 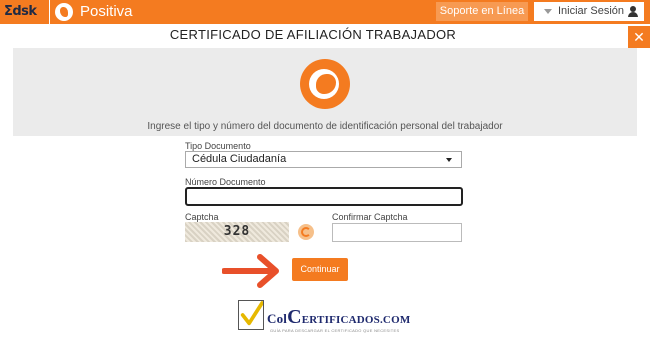 I want to click on doc-type-select: Cédula Ciudadanía, so click(x=323, y=159).